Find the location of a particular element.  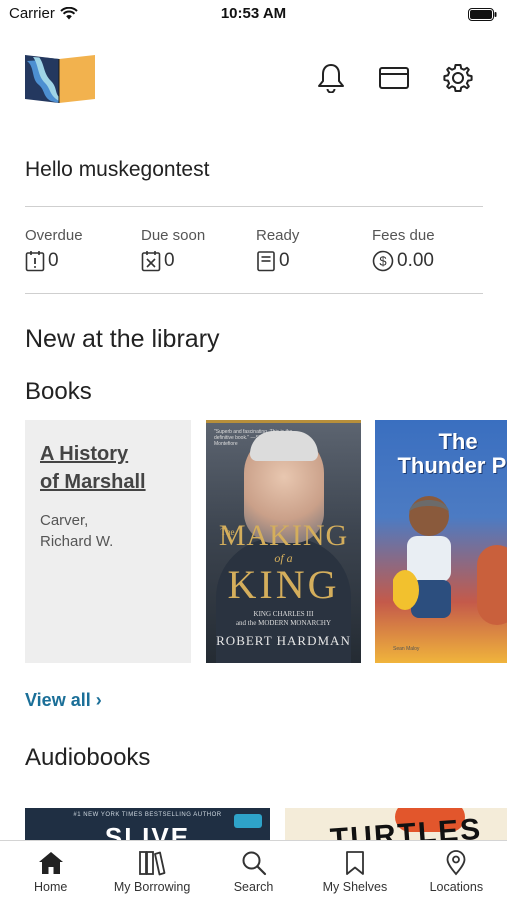

cover-title-king: KING is located at coordinates (283, 584).